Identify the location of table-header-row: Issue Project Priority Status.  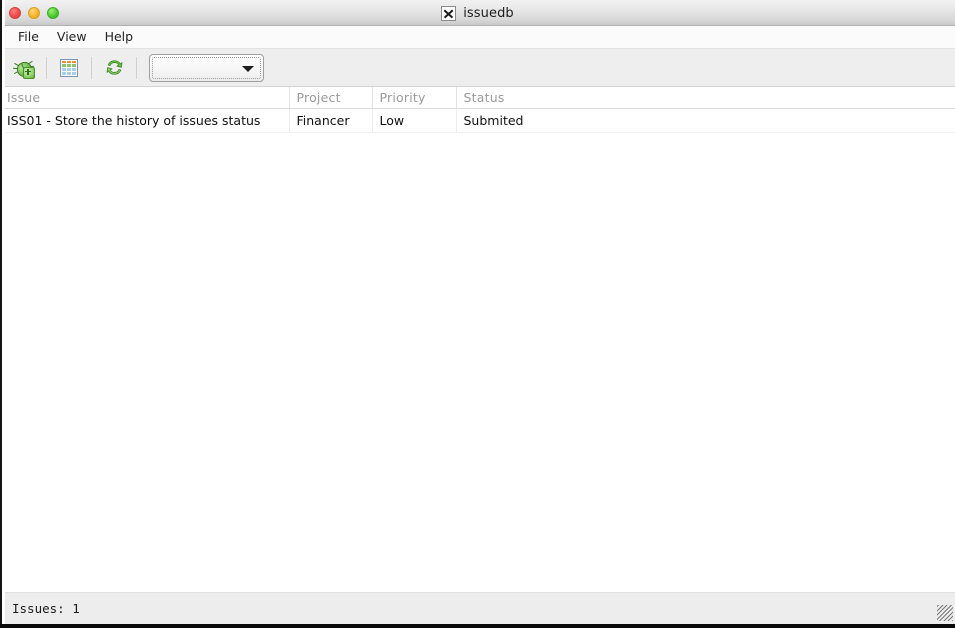
(477, 98).